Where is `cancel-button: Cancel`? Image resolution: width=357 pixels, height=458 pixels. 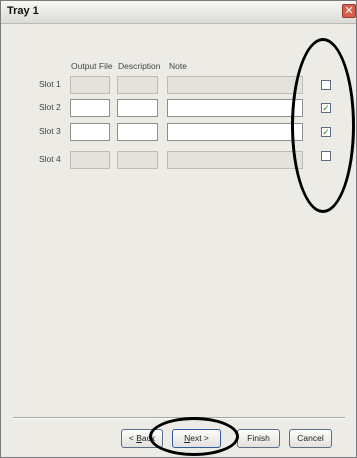 cancel-button: Cancel is located at coordinates (310, 438).